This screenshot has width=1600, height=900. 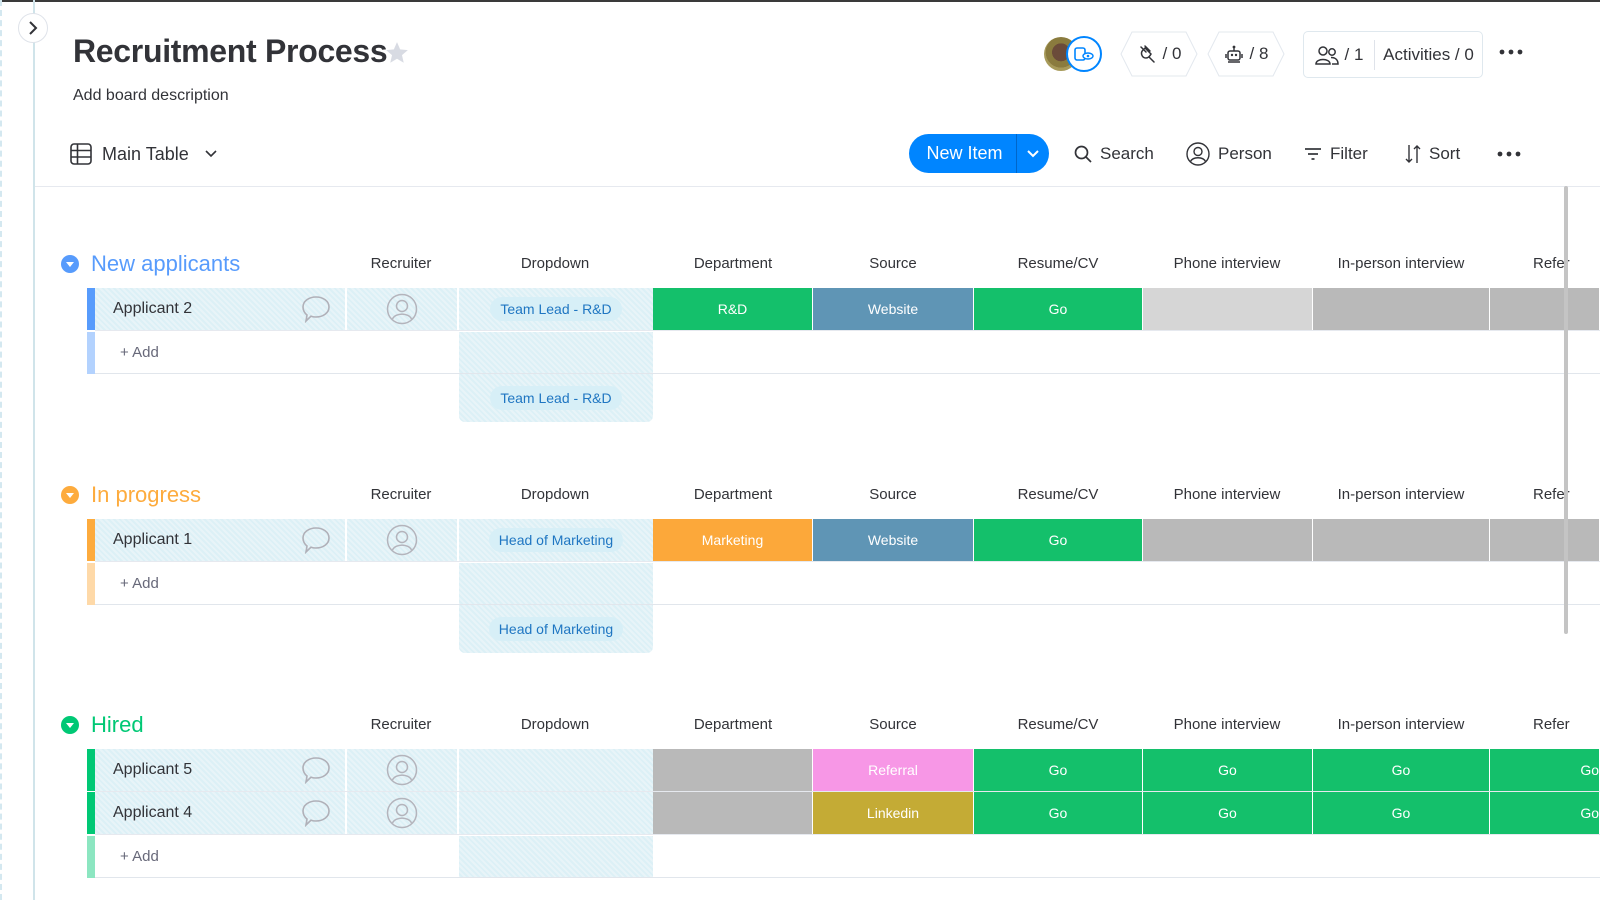 What do you see at coordinates (1432, 154) in the screenshot?
I see `sort-button: Sort` at bounding box center [1432, 154].